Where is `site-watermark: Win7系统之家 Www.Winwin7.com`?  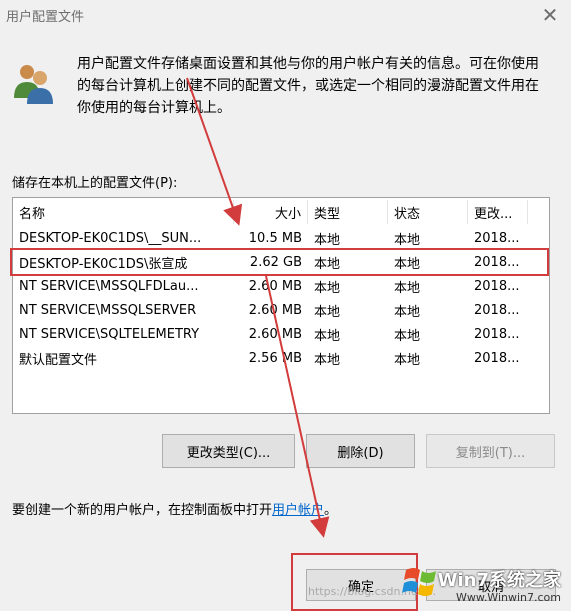
site-watermark: Win7系统之家 Www.Winwin7.com is located at coordinates (486, 583).